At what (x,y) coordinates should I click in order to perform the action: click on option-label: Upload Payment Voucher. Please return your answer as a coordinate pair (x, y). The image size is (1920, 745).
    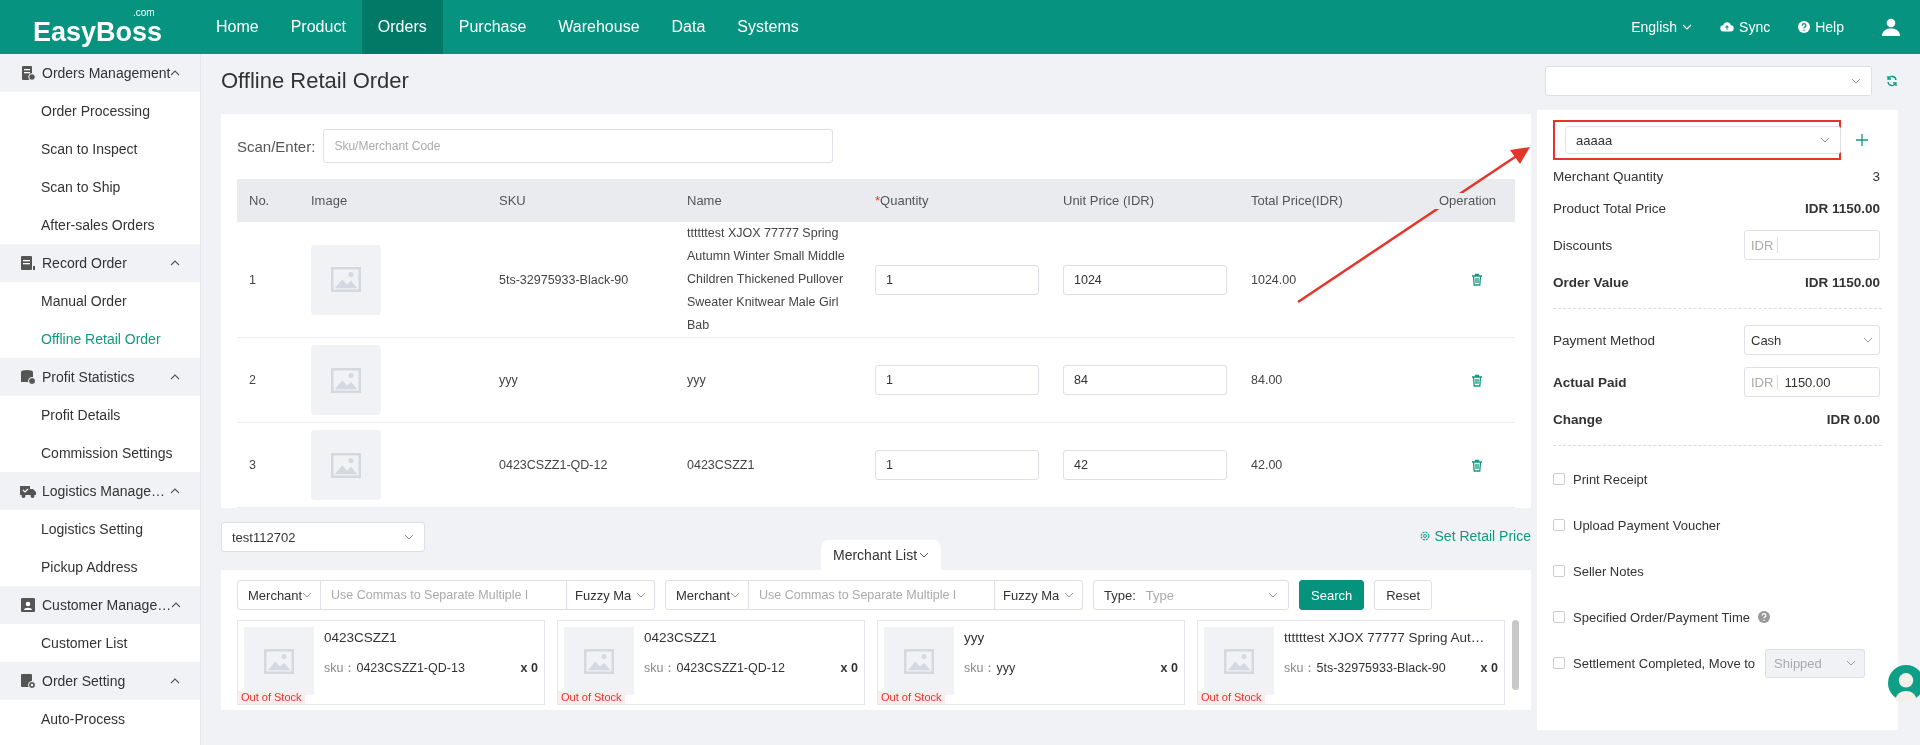
    Looking at the image, I should click on (1647, 525).